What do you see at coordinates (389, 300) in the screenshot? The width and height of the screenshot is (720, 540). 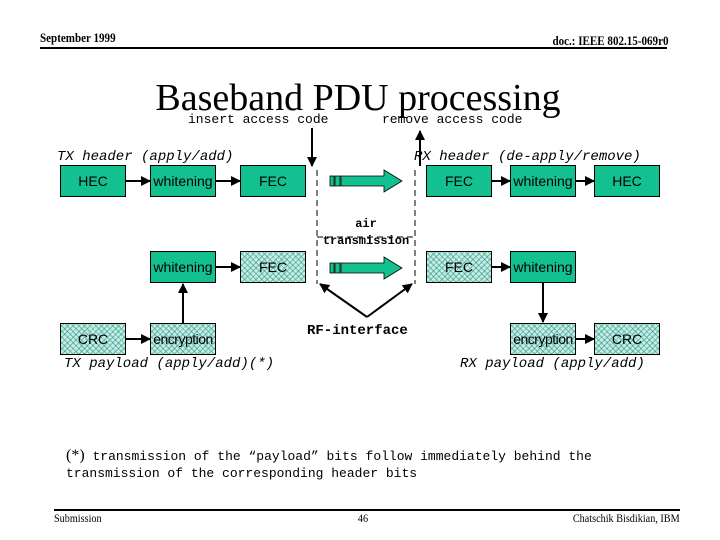 I see `rf-arrow-right` at bounding box center [389, 300].